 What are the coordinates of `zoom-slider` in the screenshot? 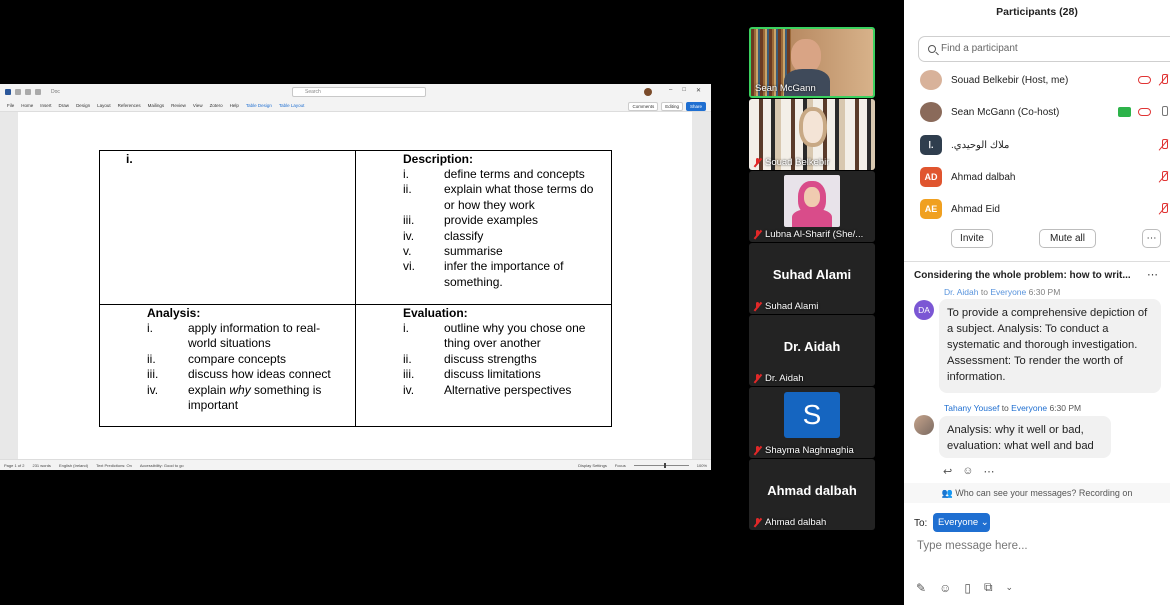 It's located at (661, 465).